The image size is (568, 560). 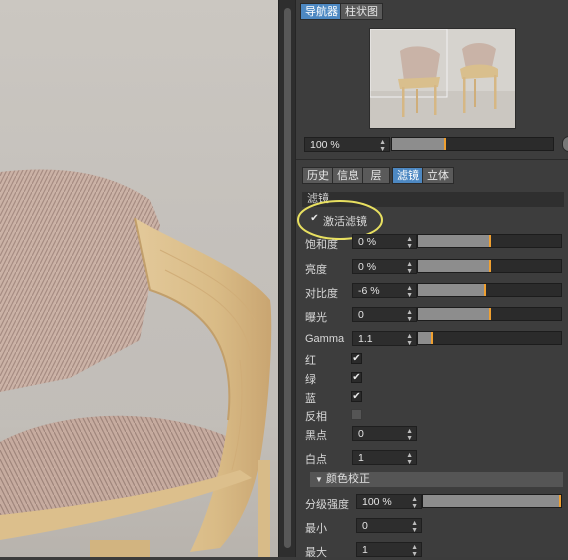 What do you see at coordinates (318, 175) in the screenshot?
I see `tab-history: 历史` at bounding box center [318, 175].